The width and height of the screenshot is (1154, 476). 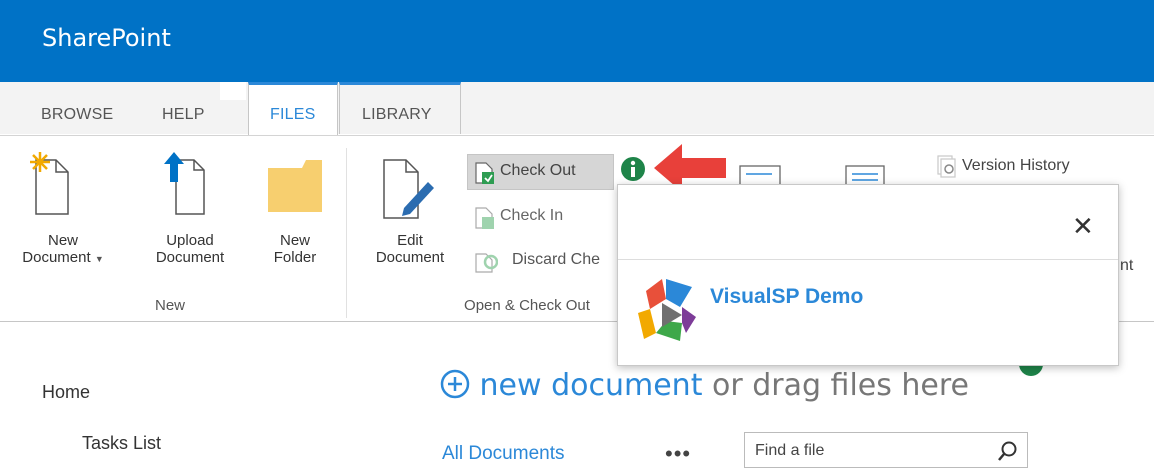 What do you see at coordinates (836, 385) in the screenshot?
I see `drag-files-text: or drag files here` at bounding box center [836, 385].